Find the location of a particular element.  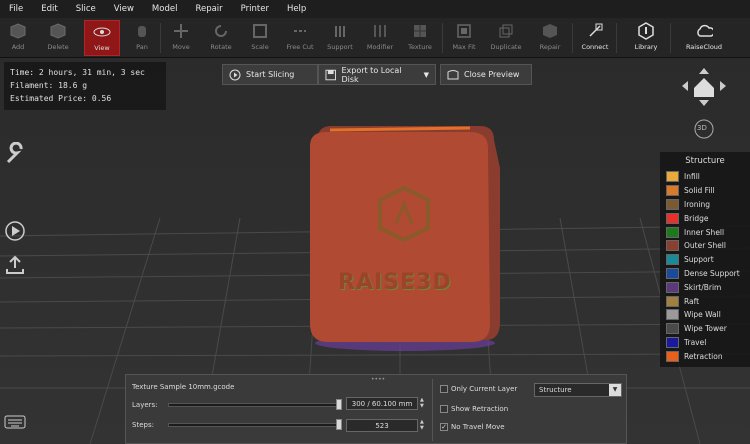

texture-icon is located at coordinates (420, 31).